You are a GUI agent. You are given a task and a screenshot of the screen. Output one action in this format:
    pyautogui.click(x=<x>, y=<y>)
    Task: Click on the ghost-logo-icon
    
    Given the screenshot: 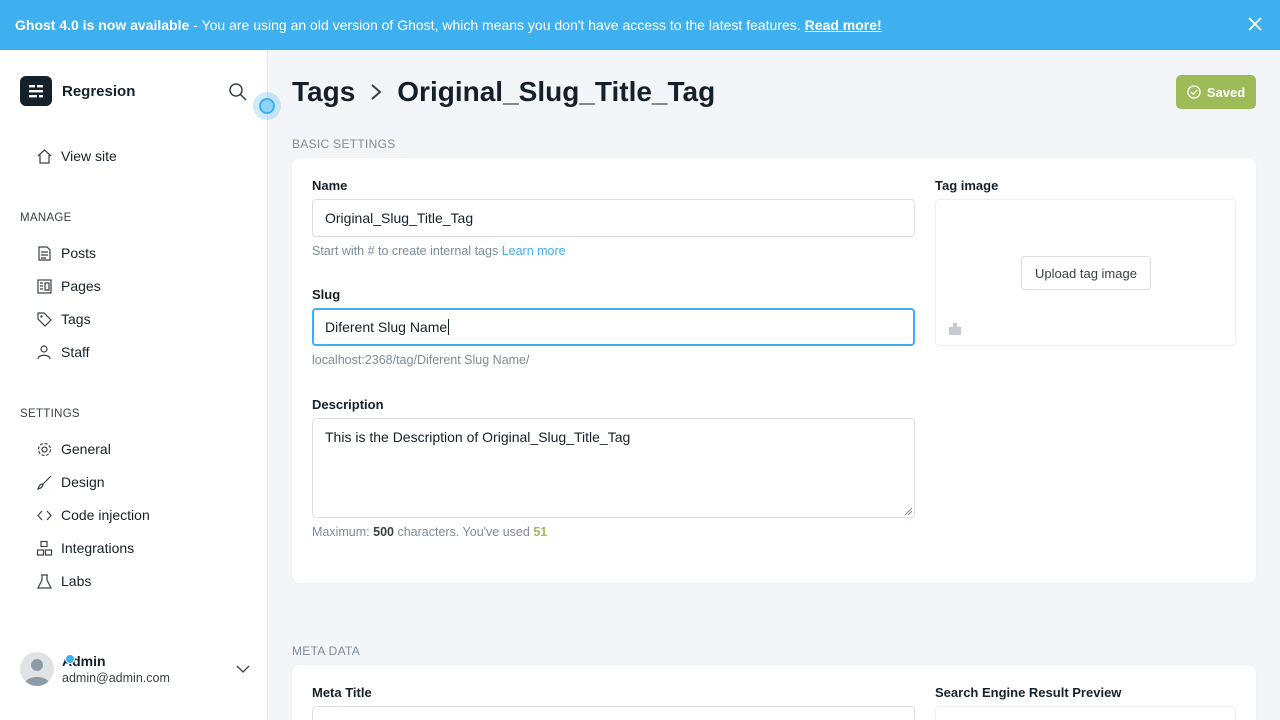 What is the action you would take?
    pyautogui.click(x=36, y=91)
    